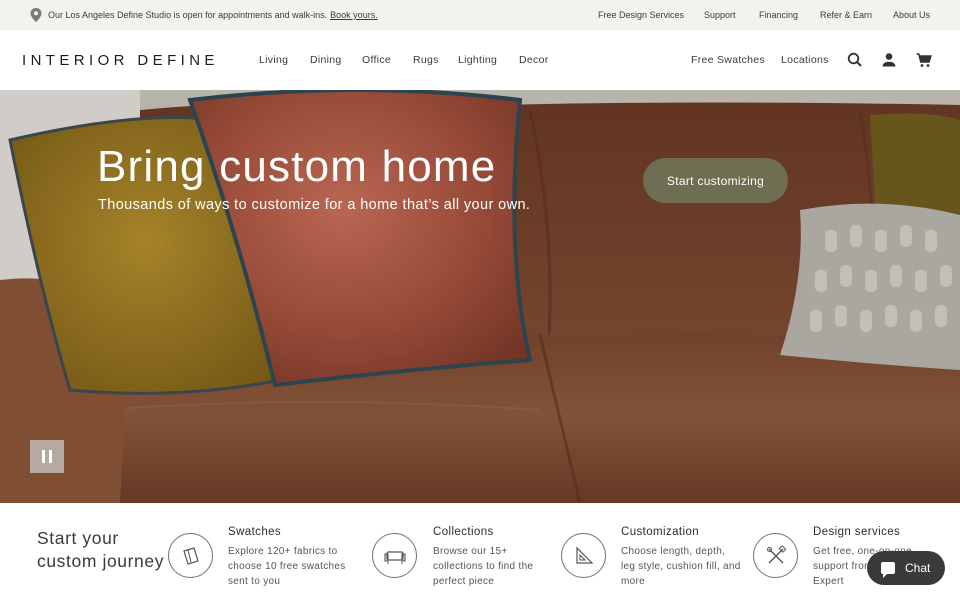 This screenshot has width=960, height=600. Describe the element at coordinates (918, 568) in the screenshot. I see `chat-label: Chat` at that location.